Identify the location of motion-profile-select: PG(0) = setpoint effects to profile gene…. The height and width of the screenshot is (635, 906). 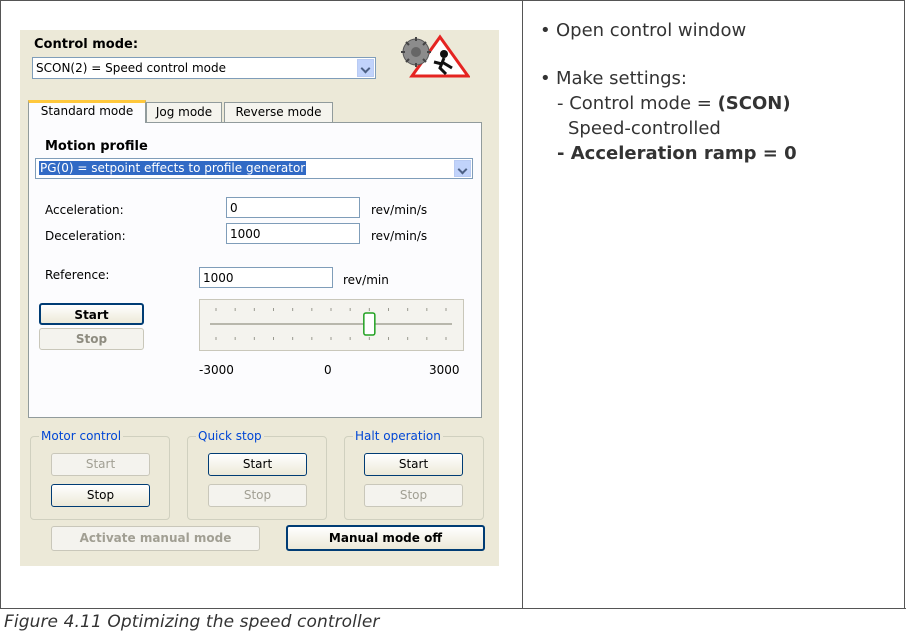
(254, 168).